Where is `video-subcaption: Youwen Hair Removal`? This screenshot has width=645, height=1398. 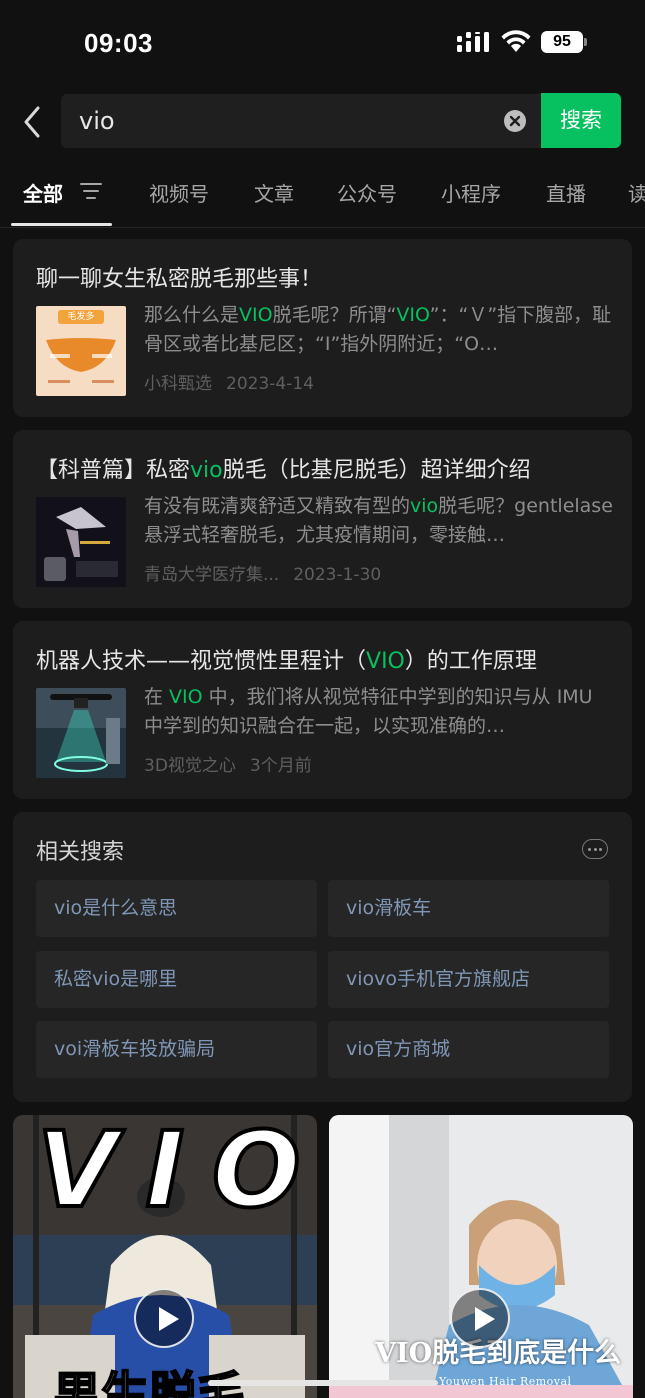 video-subcaption: Youwen Hair Removal is located at coordinates (505, 1381).